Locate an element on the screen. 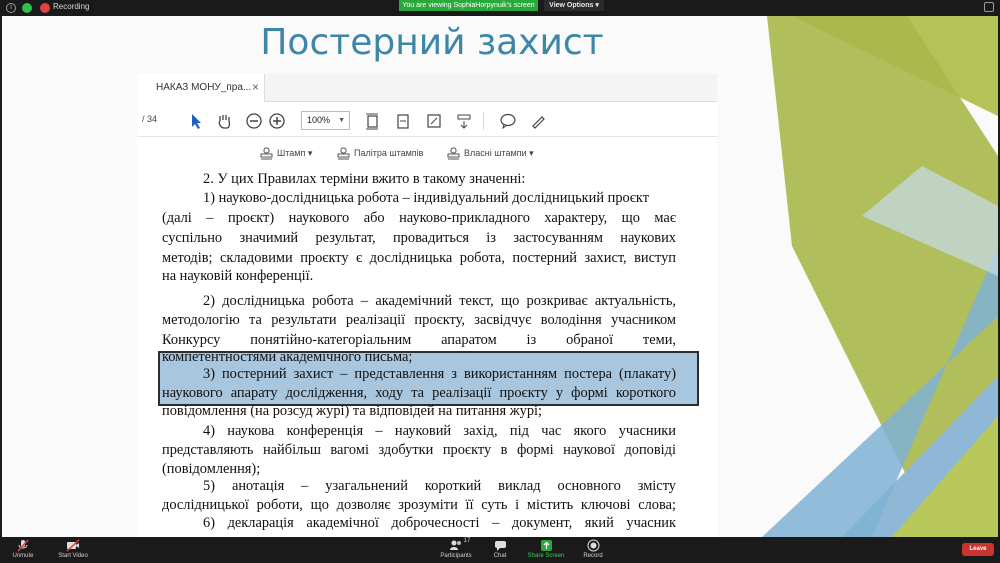 This screenshot has height=563, width=1000. participants-label: Participants is located at coordinates (456, 556).